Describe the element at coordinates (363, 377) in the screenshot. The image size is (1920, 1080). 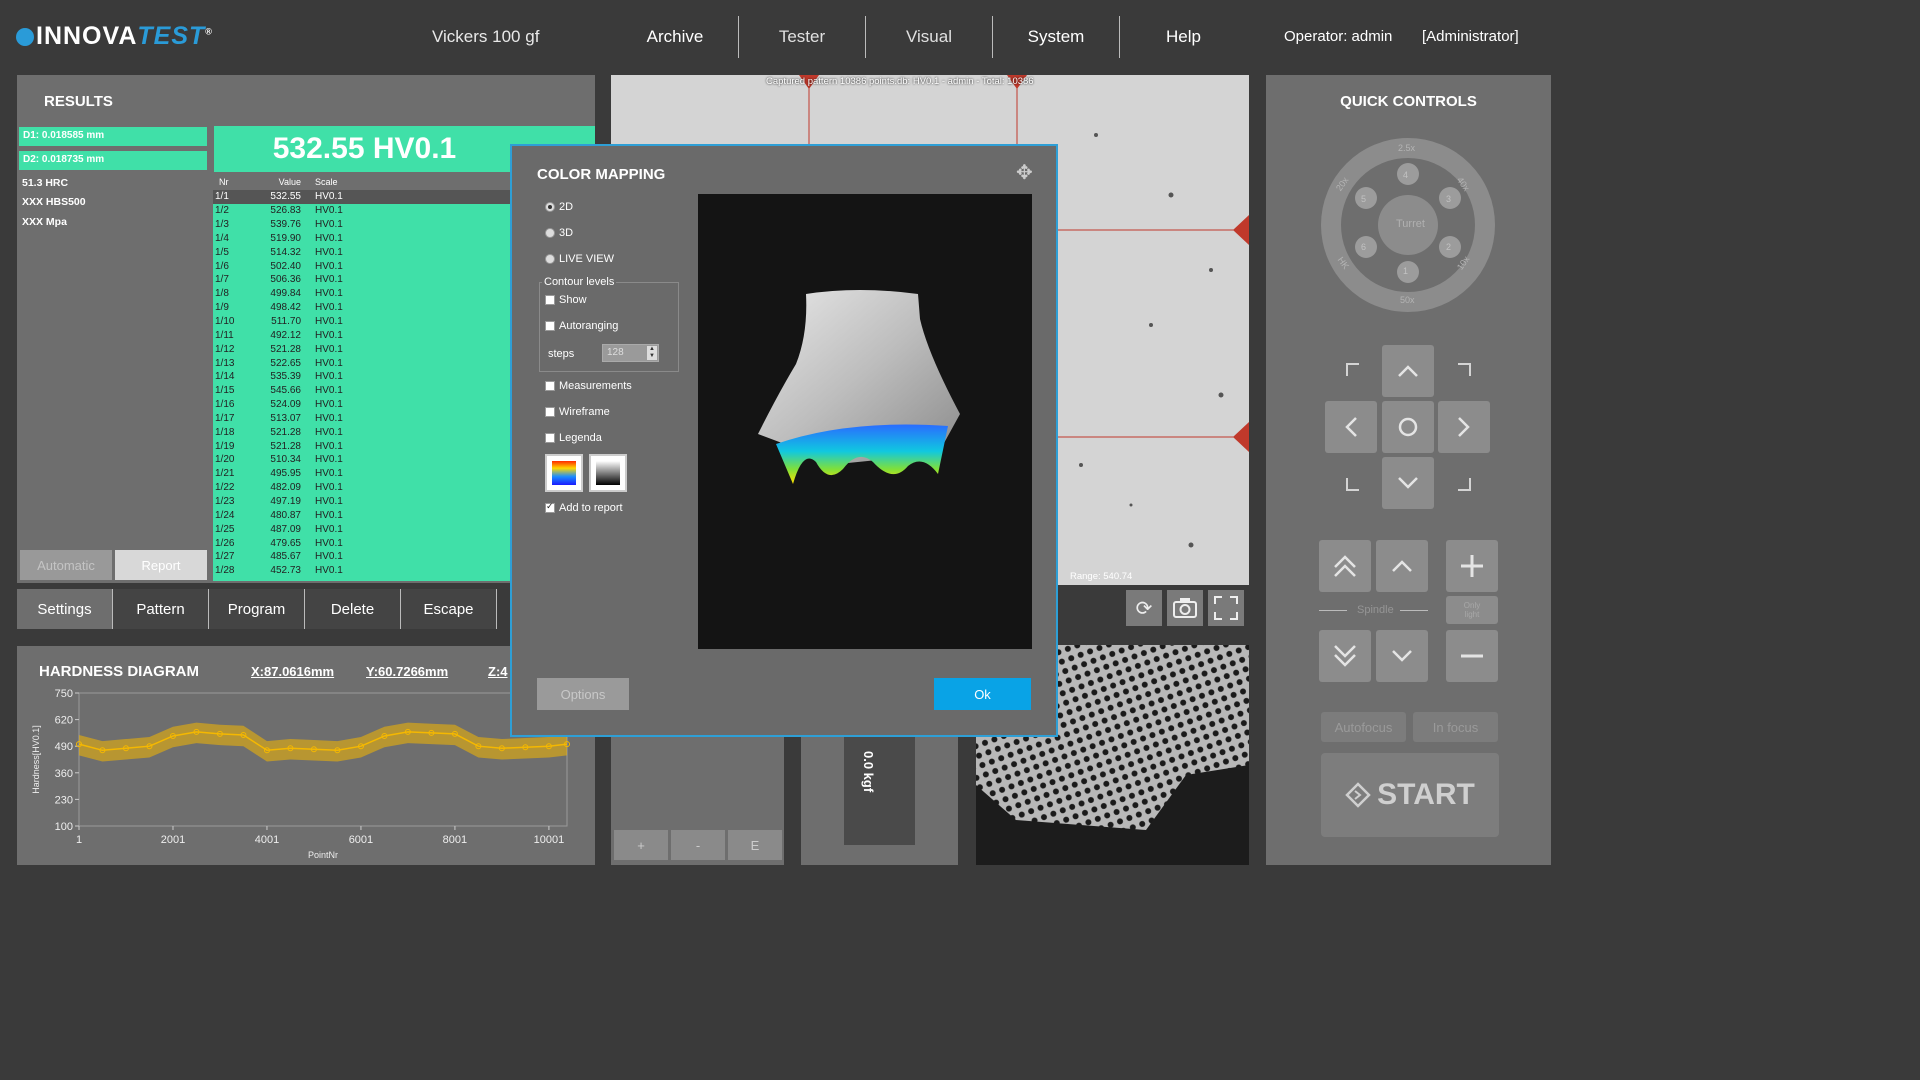
I see `table-row: 1/14 535.39 HV0.1` at that location.